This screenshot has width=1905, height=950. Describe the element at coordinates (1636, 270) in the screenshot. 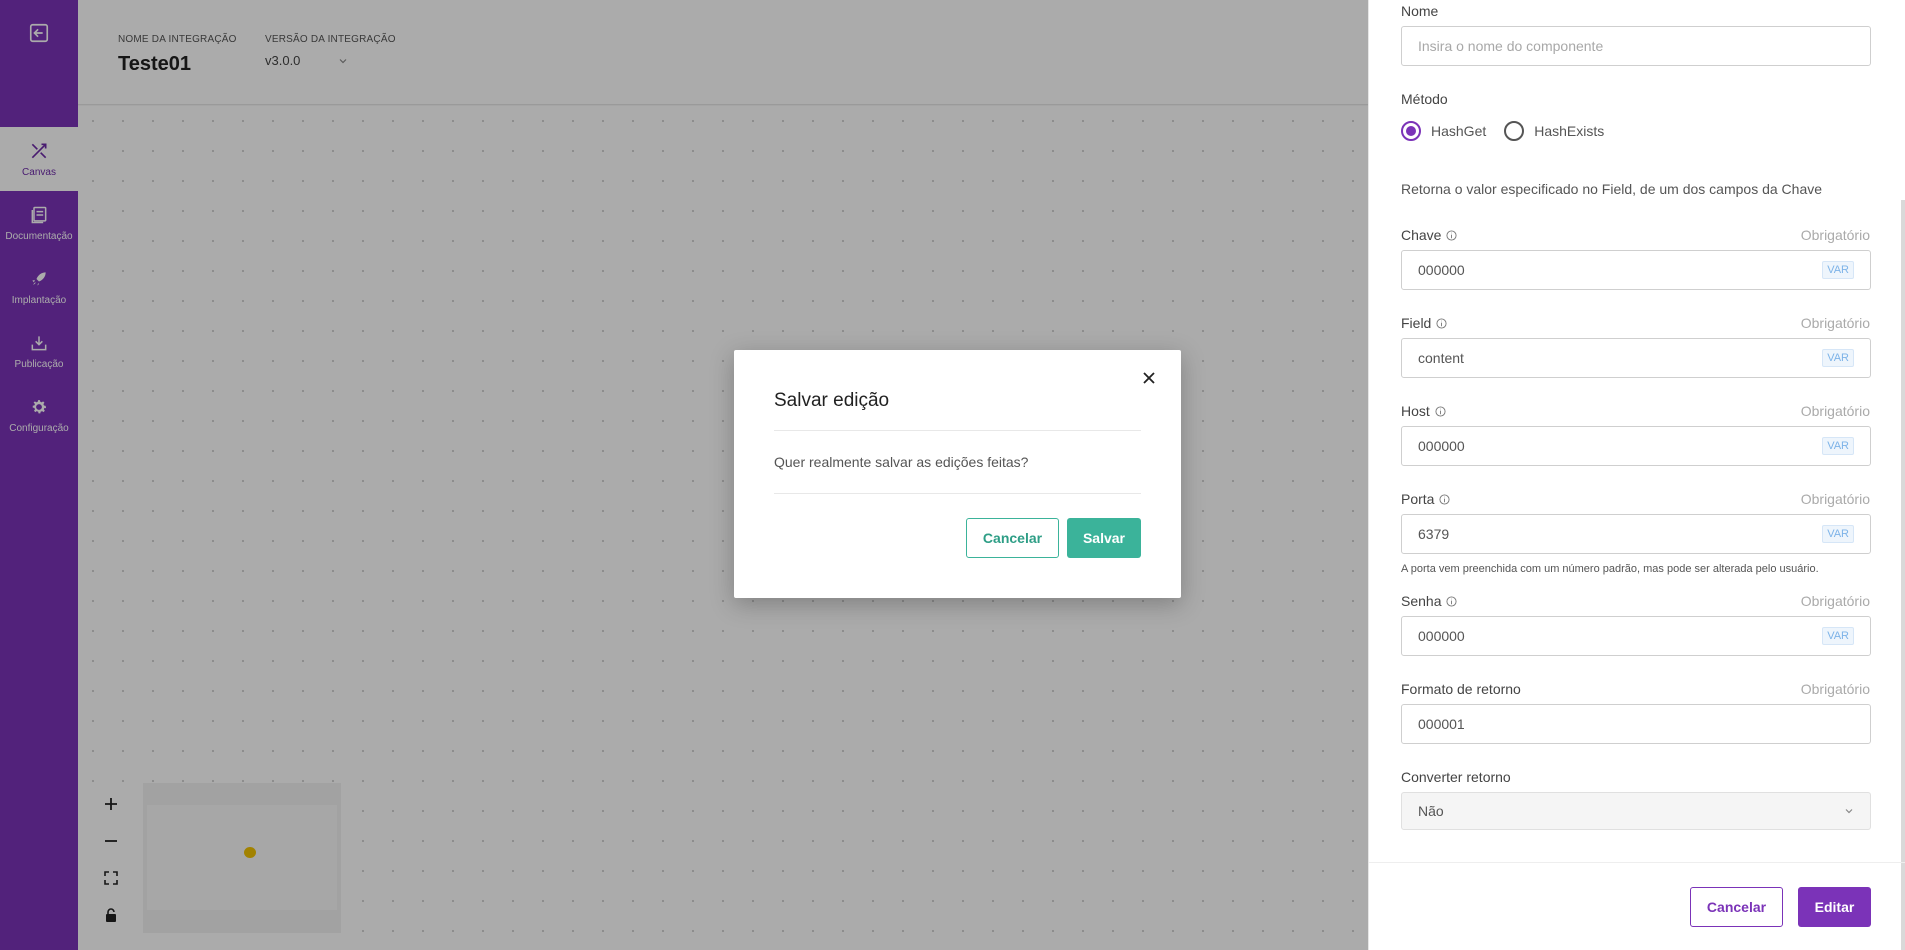

I see `chave-input: 000000 VAR` at that location.